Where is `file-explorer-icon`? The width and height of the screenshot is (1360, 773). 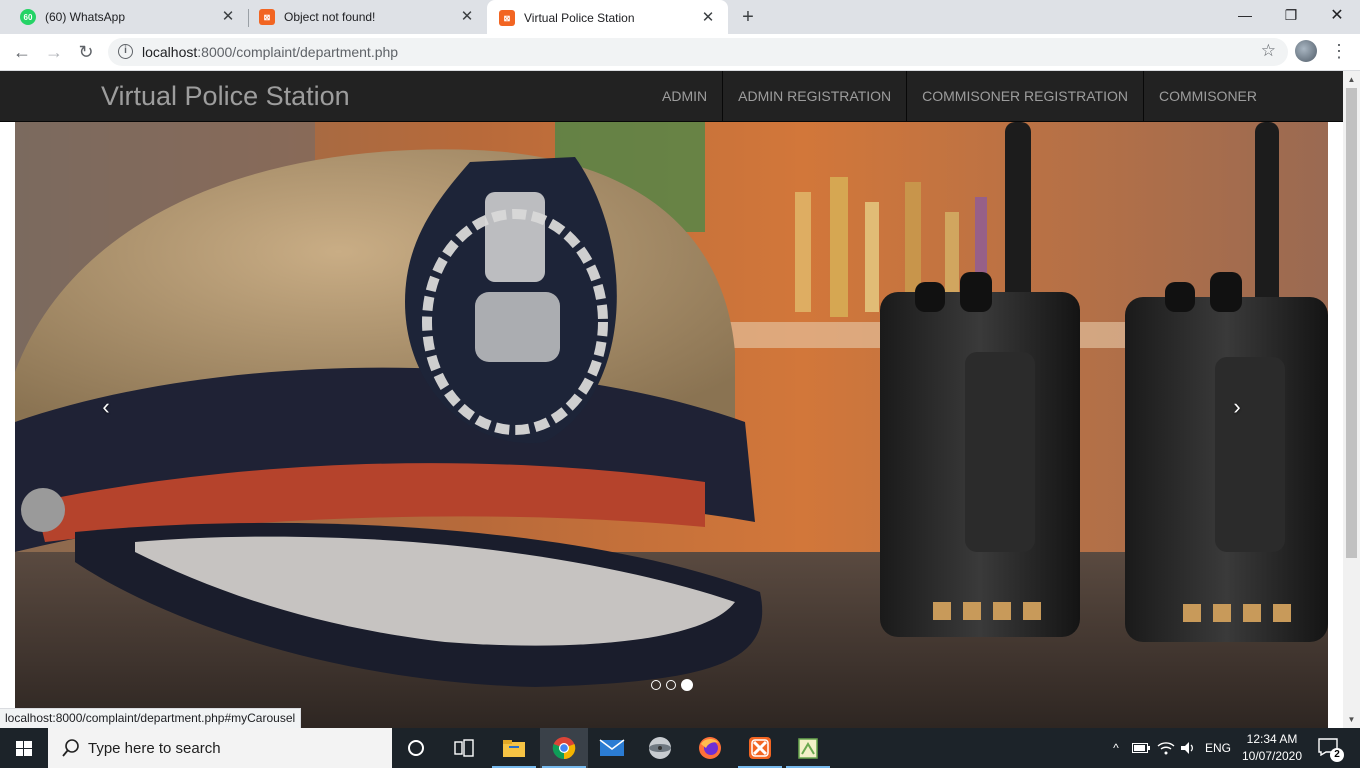 file-explorer-icon is located at coordinates (514, 748).